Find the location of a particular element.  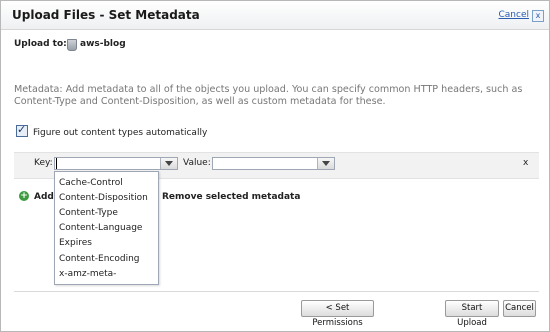

key-input is located at coordinates (57, 163).